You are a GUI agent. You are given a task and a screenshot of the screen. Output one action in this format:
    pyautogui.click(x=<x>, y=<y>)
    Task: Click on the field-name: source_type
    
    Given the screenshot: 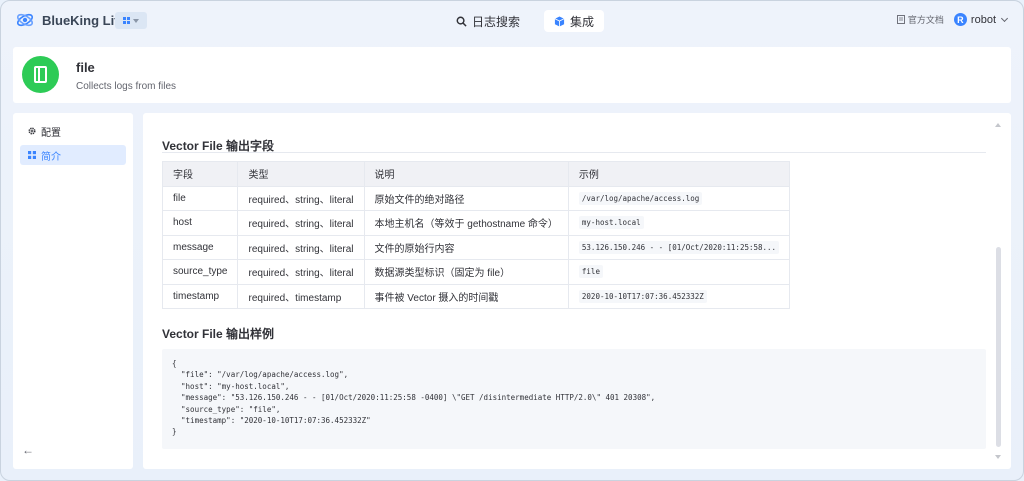 What is the action you would take?
    pyautogui.click(x=200, y=272)
    